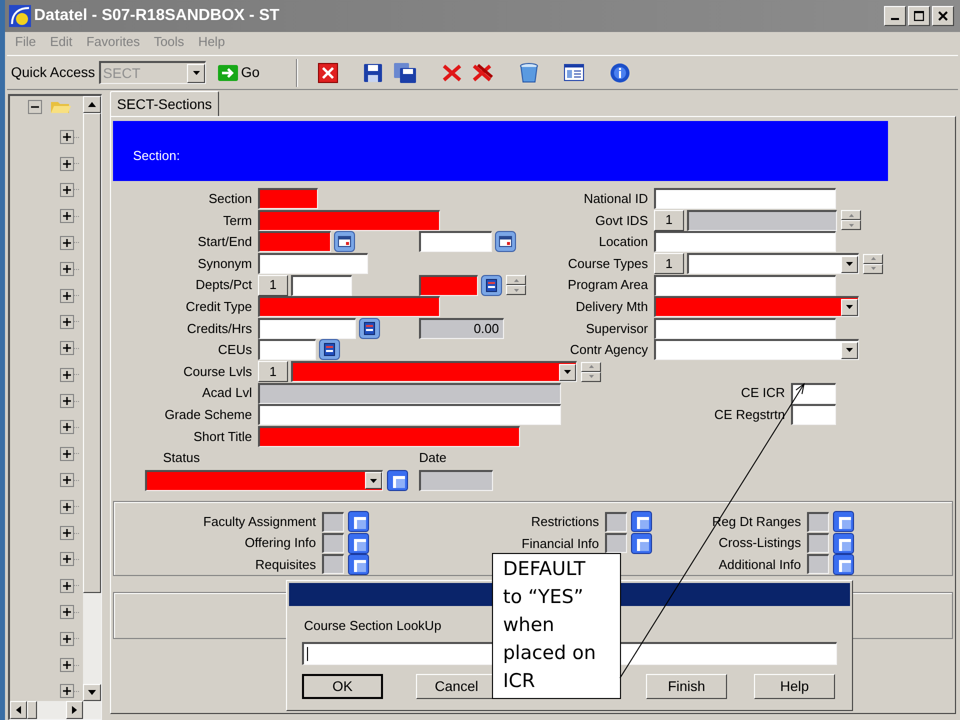 The width and height of the screenshot is (960, 720). Describe the element at coordinates (223, 285) in the screenshot. I see `field-label: Depts/Pct` at that location.